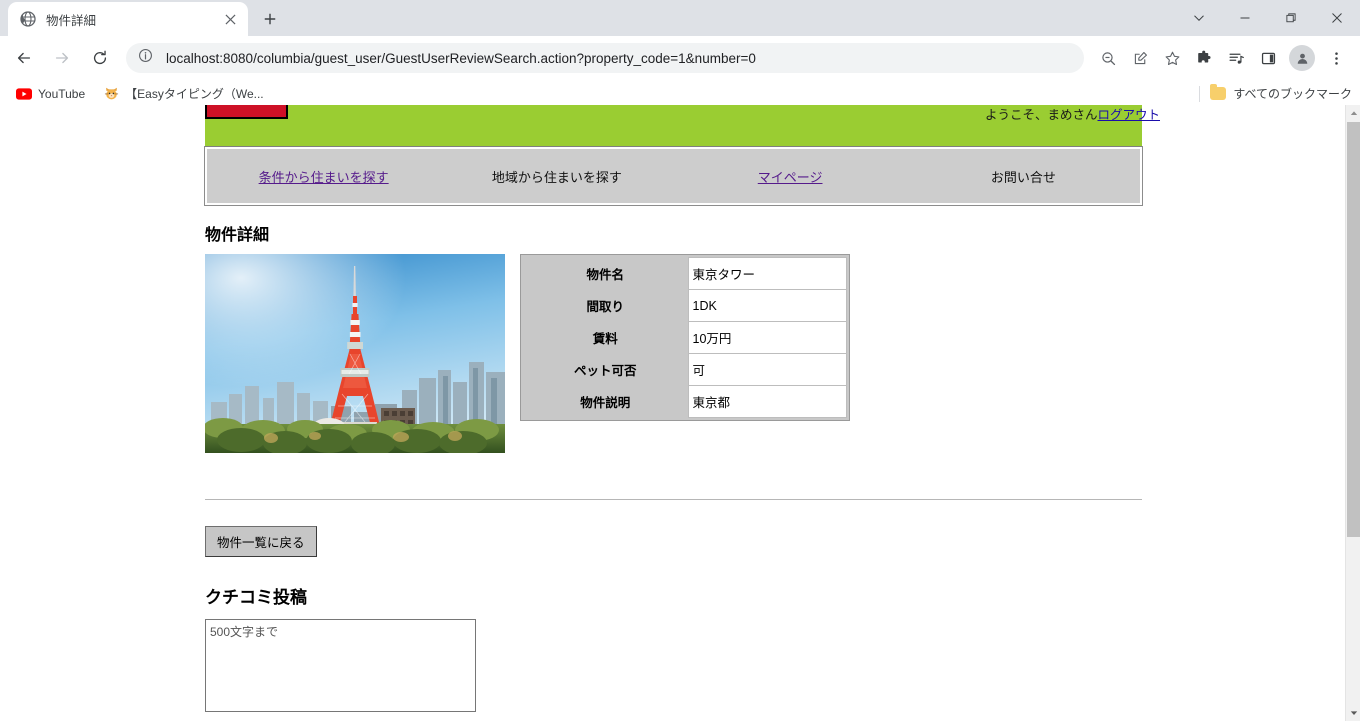  What do you see at coordinates (28, 19) in the screenshot?
I see `globe-icon` at bounding box center [28, 19].